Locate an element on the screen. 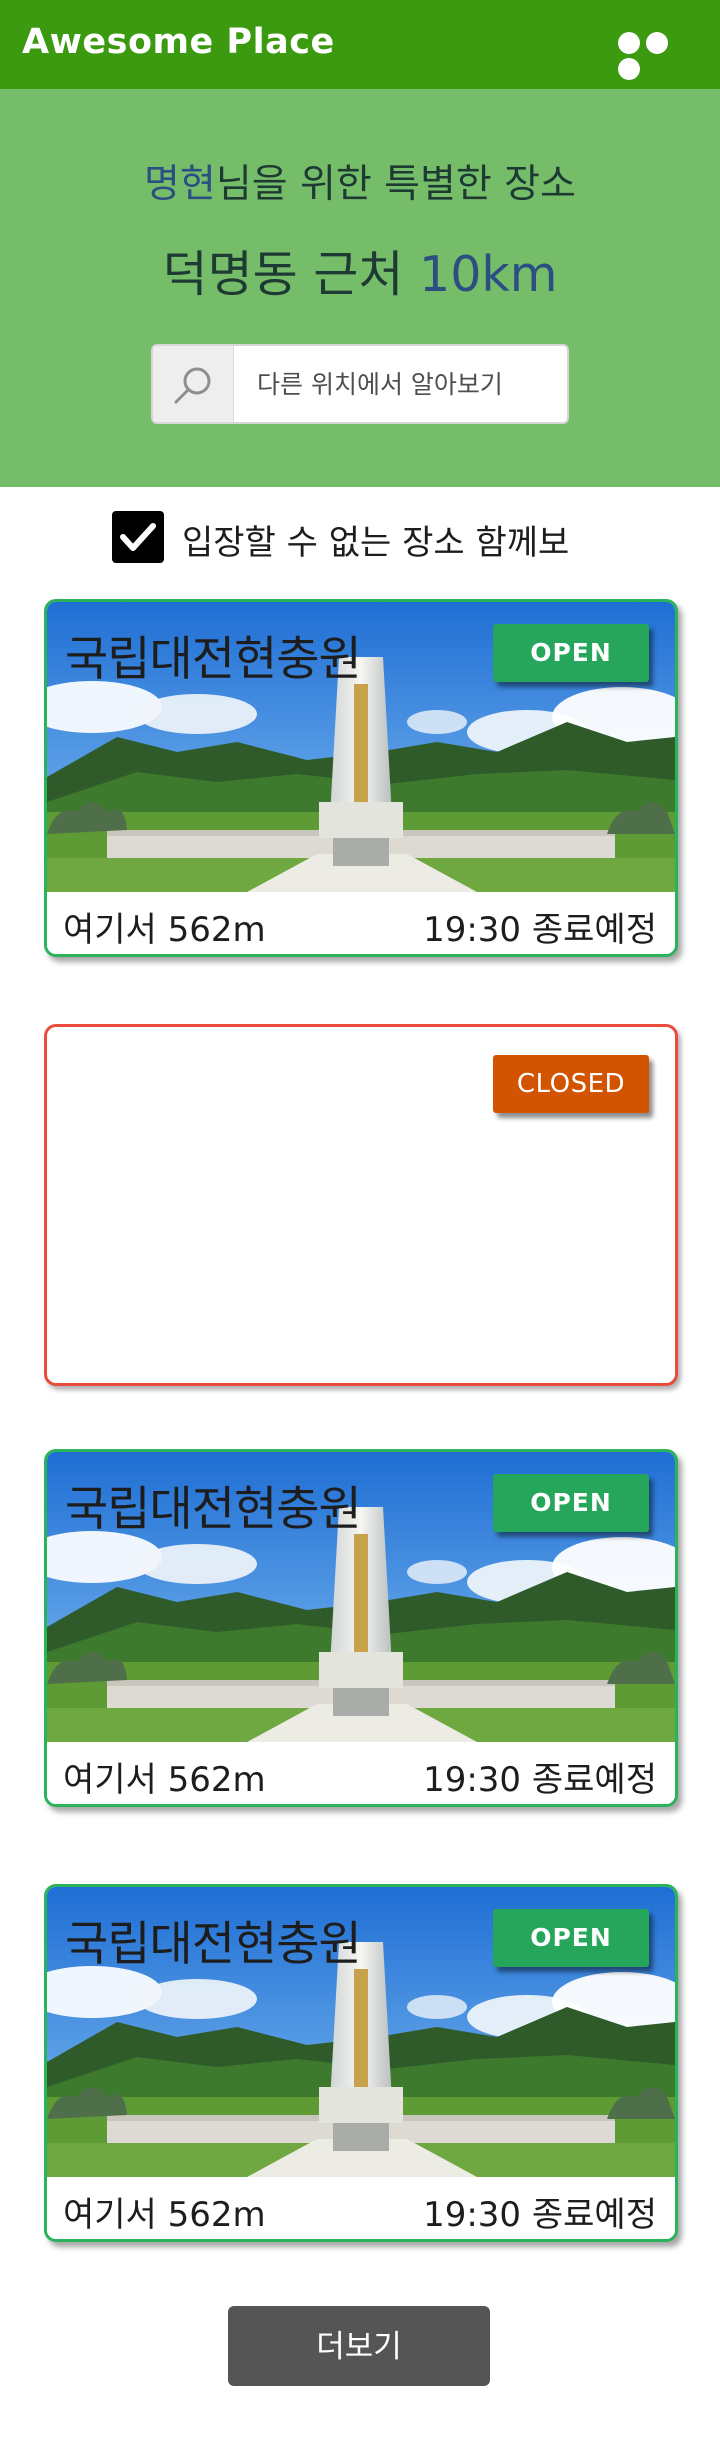 The width and height of the screenshot is (720, 2450). search-box is located at coordinates (360, 384).